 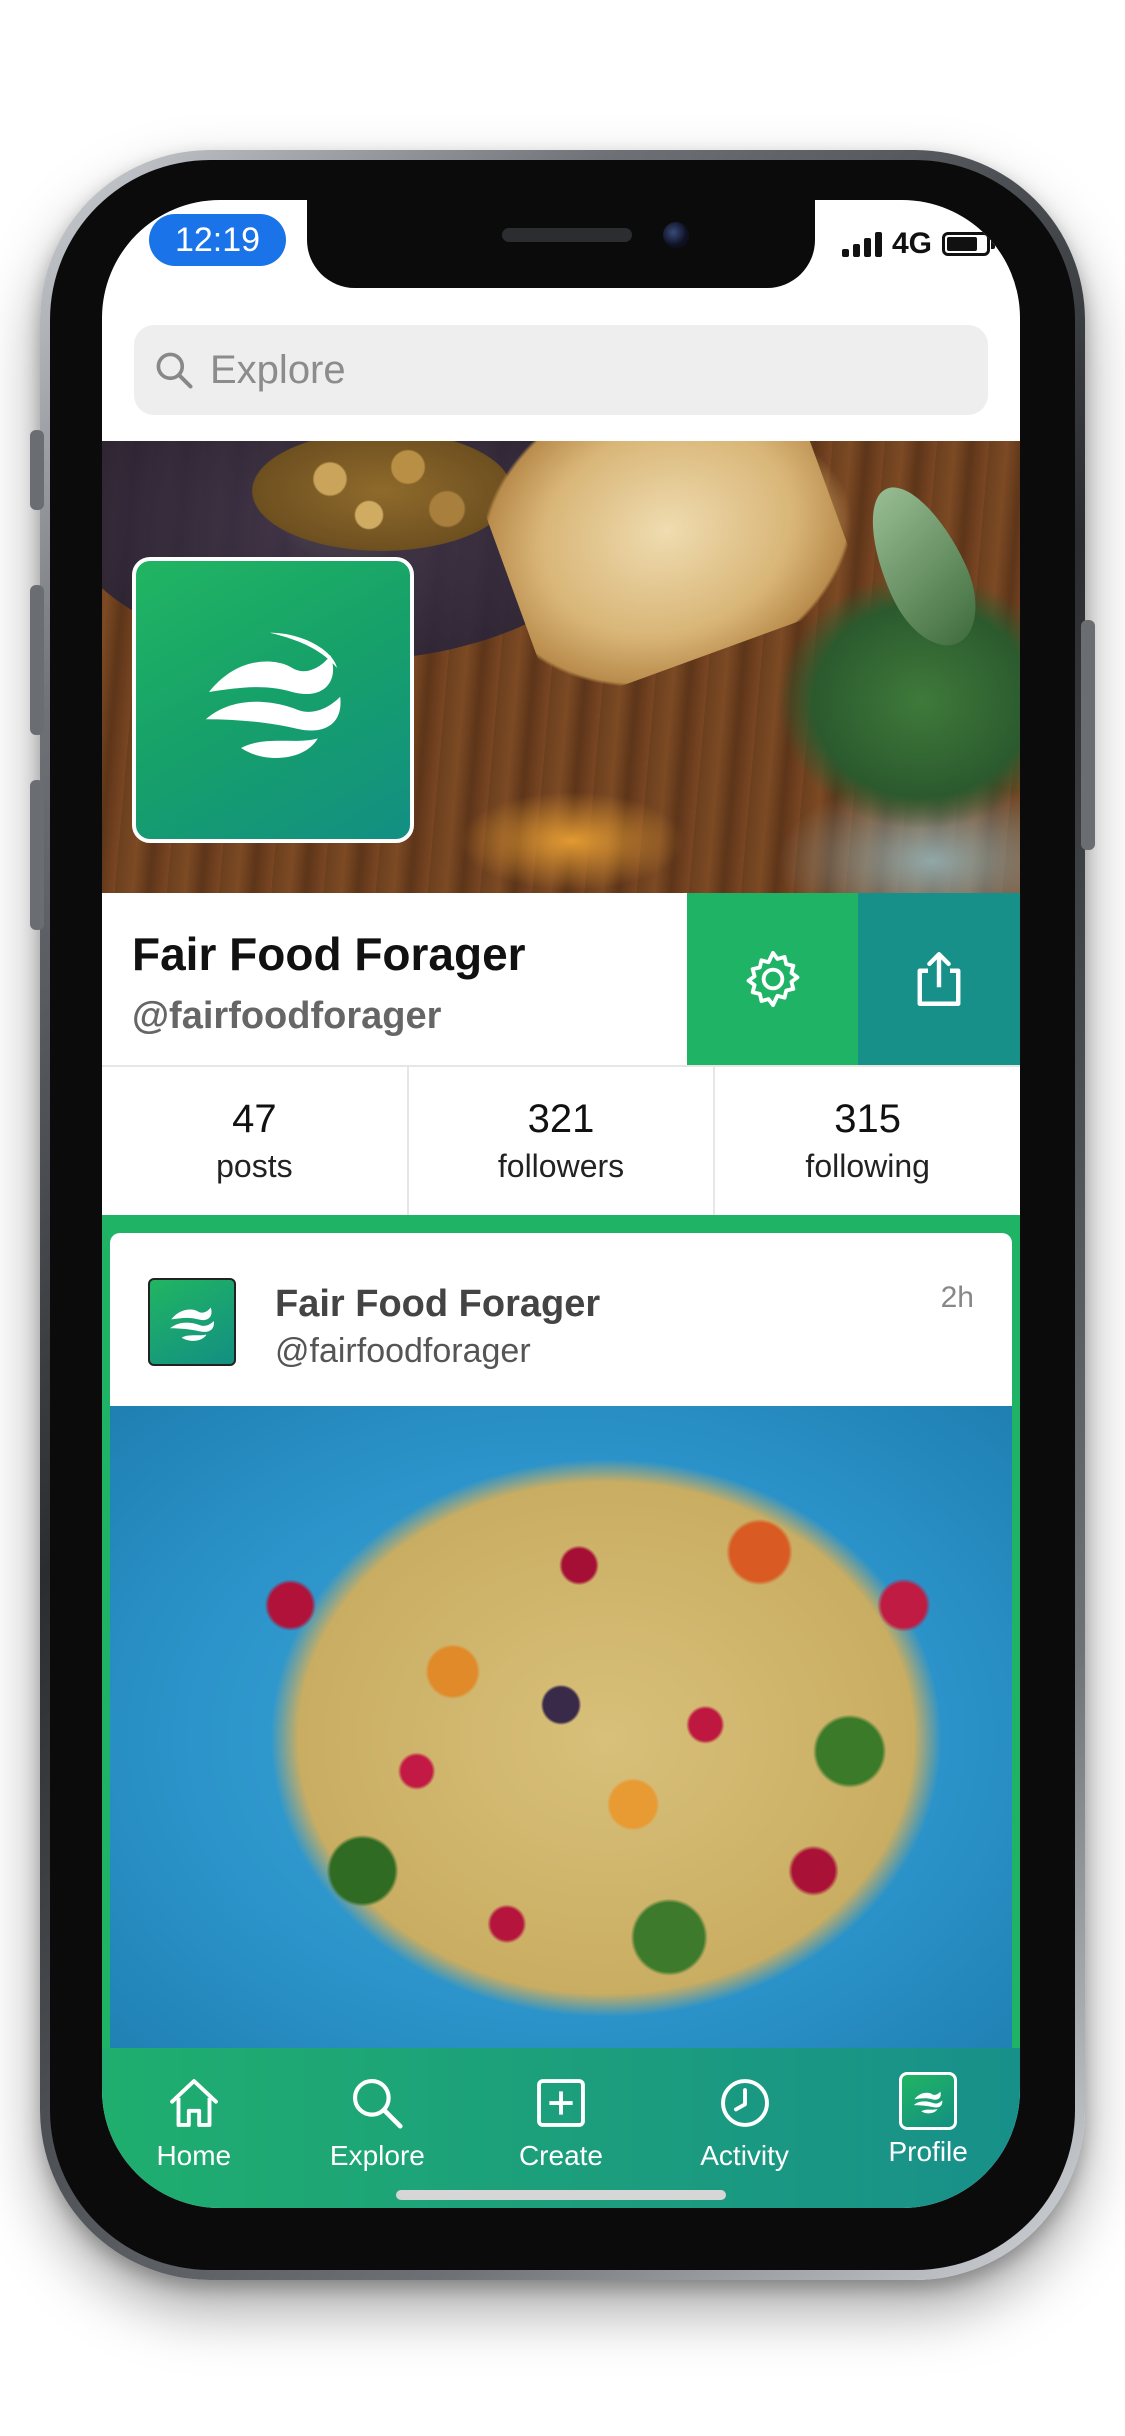 I want to click on search-bar, so click(x=561, y=370).